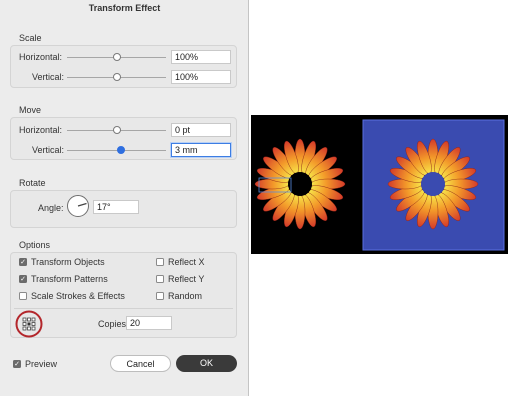  Describe the element at coordinates (160, 262) in the screenshot. I see `reflect-x-checkbox` at that location.